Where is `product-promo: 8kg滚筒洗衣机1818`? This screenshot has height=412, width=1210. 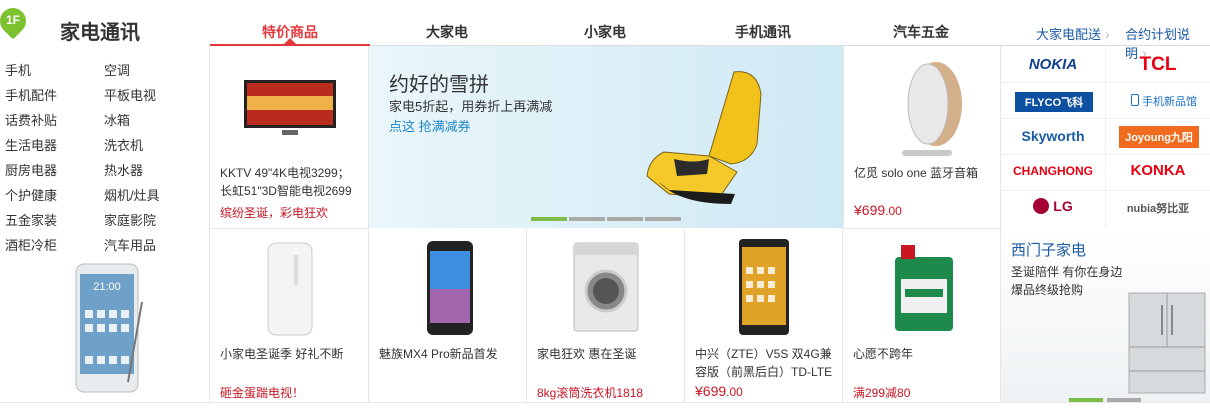
product-promo: 8kg滚筒洗衣机1818 is located at coordinates (590, 393).